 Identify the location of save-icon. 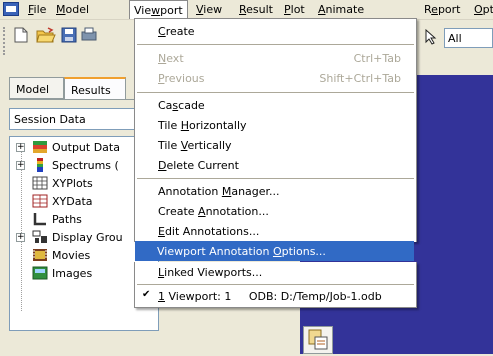
(69, 35).